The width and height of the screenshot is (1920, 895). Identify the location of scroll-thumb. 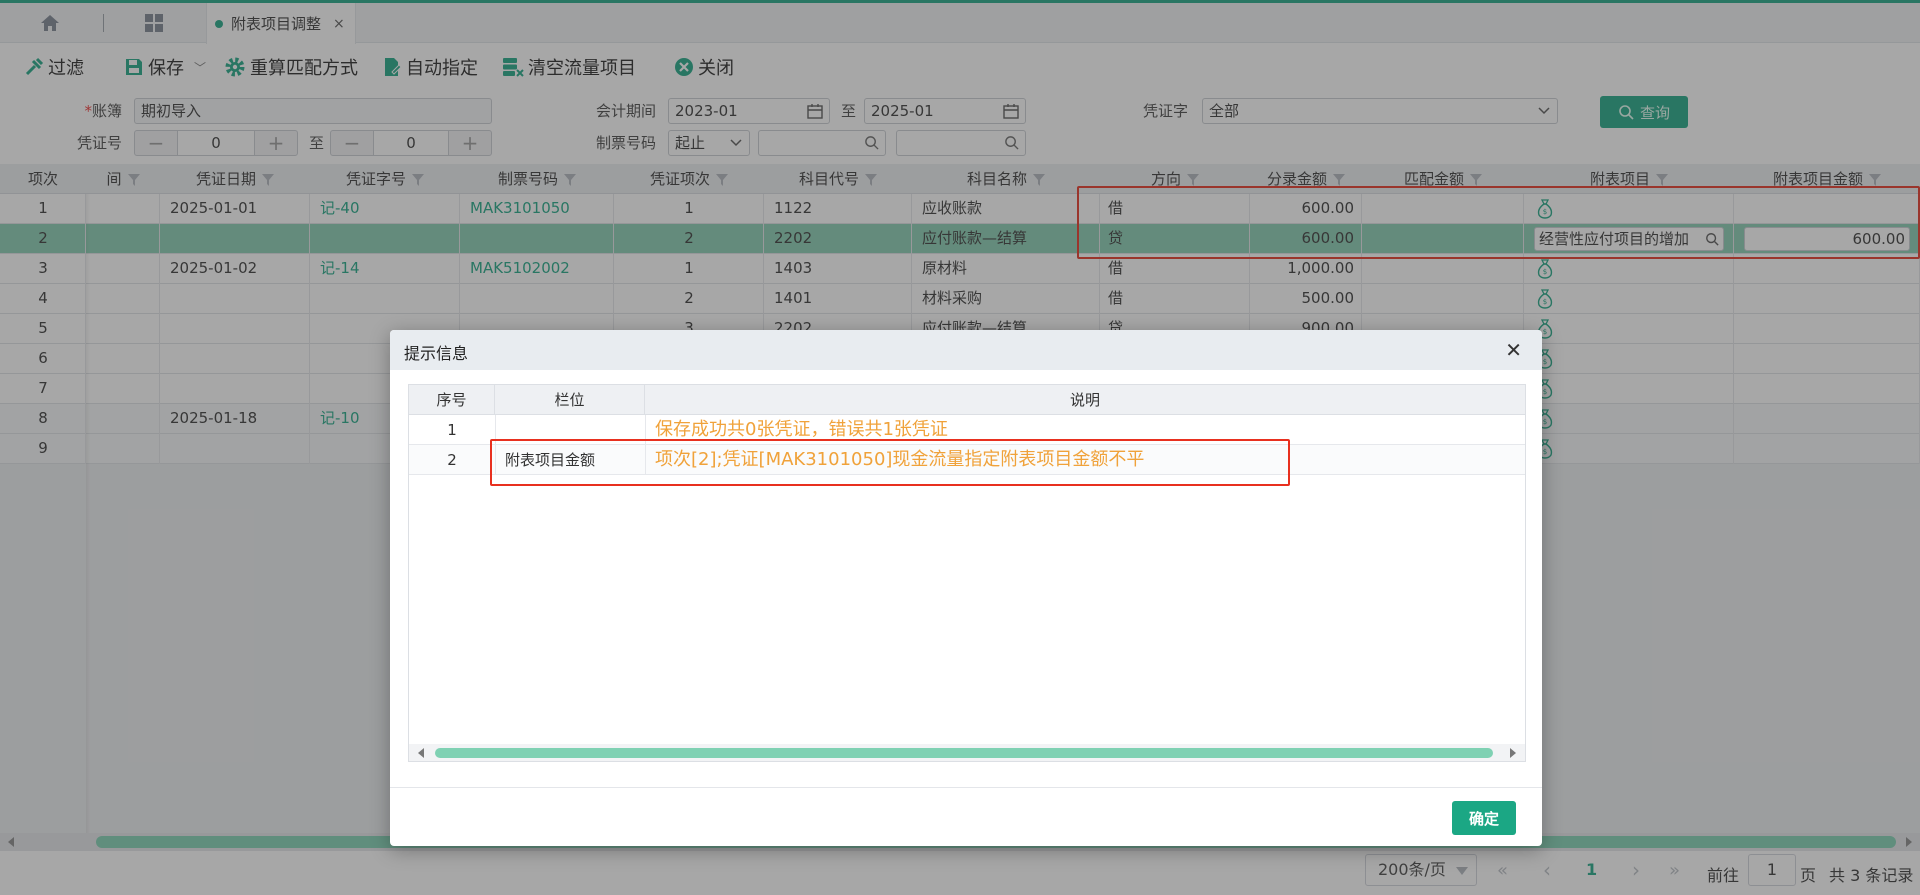
(964, 753).